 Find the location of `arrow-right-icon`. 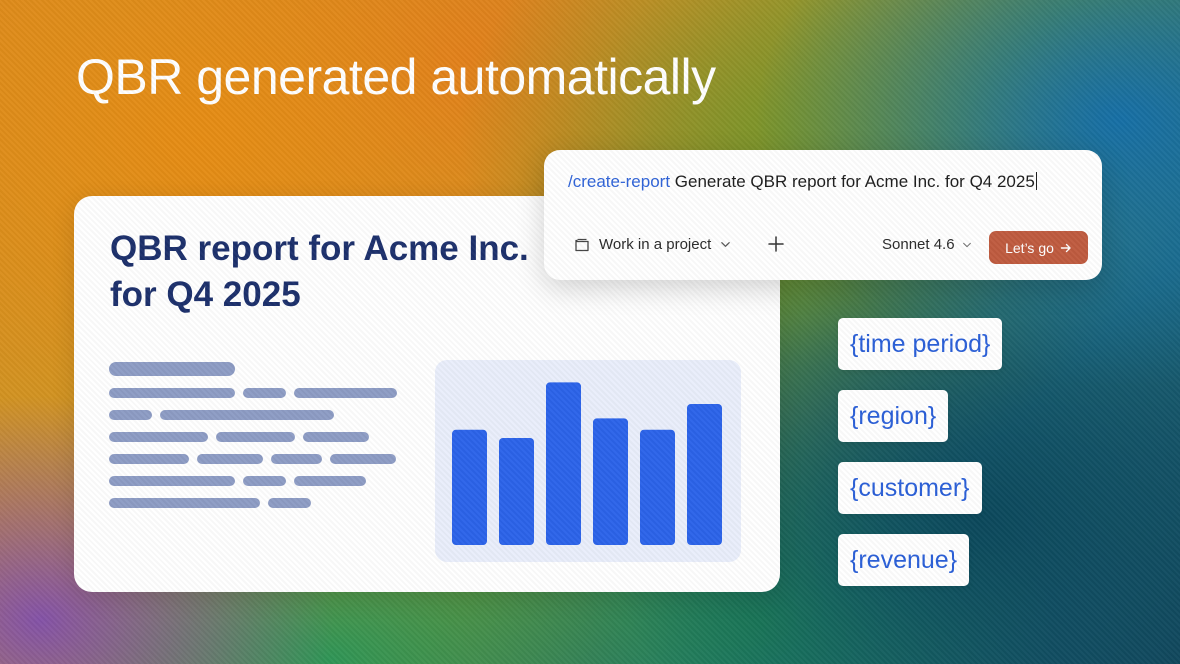

arrow-right-icon is located at coordinates (1065, 247).